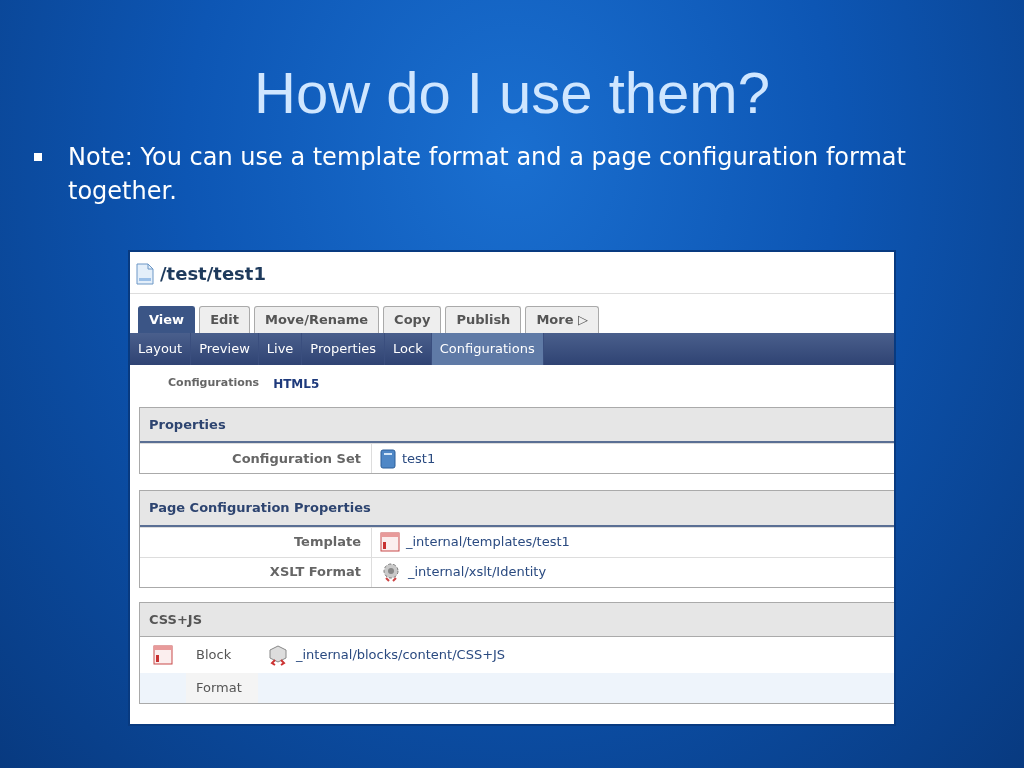  Describe the element at coordinates (512, 90) in the screenshot. I see `slide-title: How do I use them?` at that location.